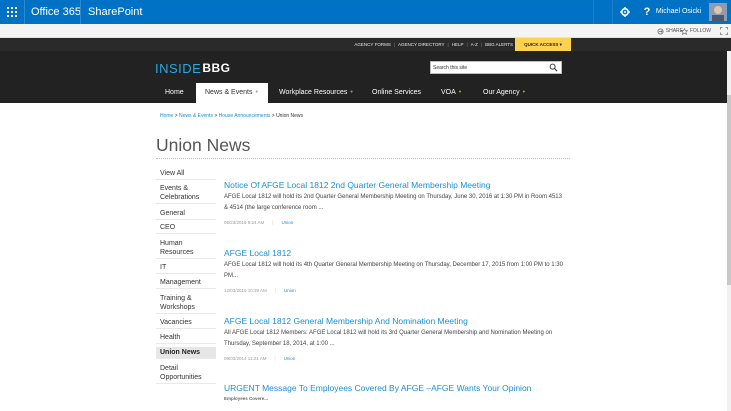 The width and height of the screenshot is (731, 411). What do you see at coordinates (186, 353) in the screenshot?
I see `category-union-news: Union News` at bounding box center [186, 353].